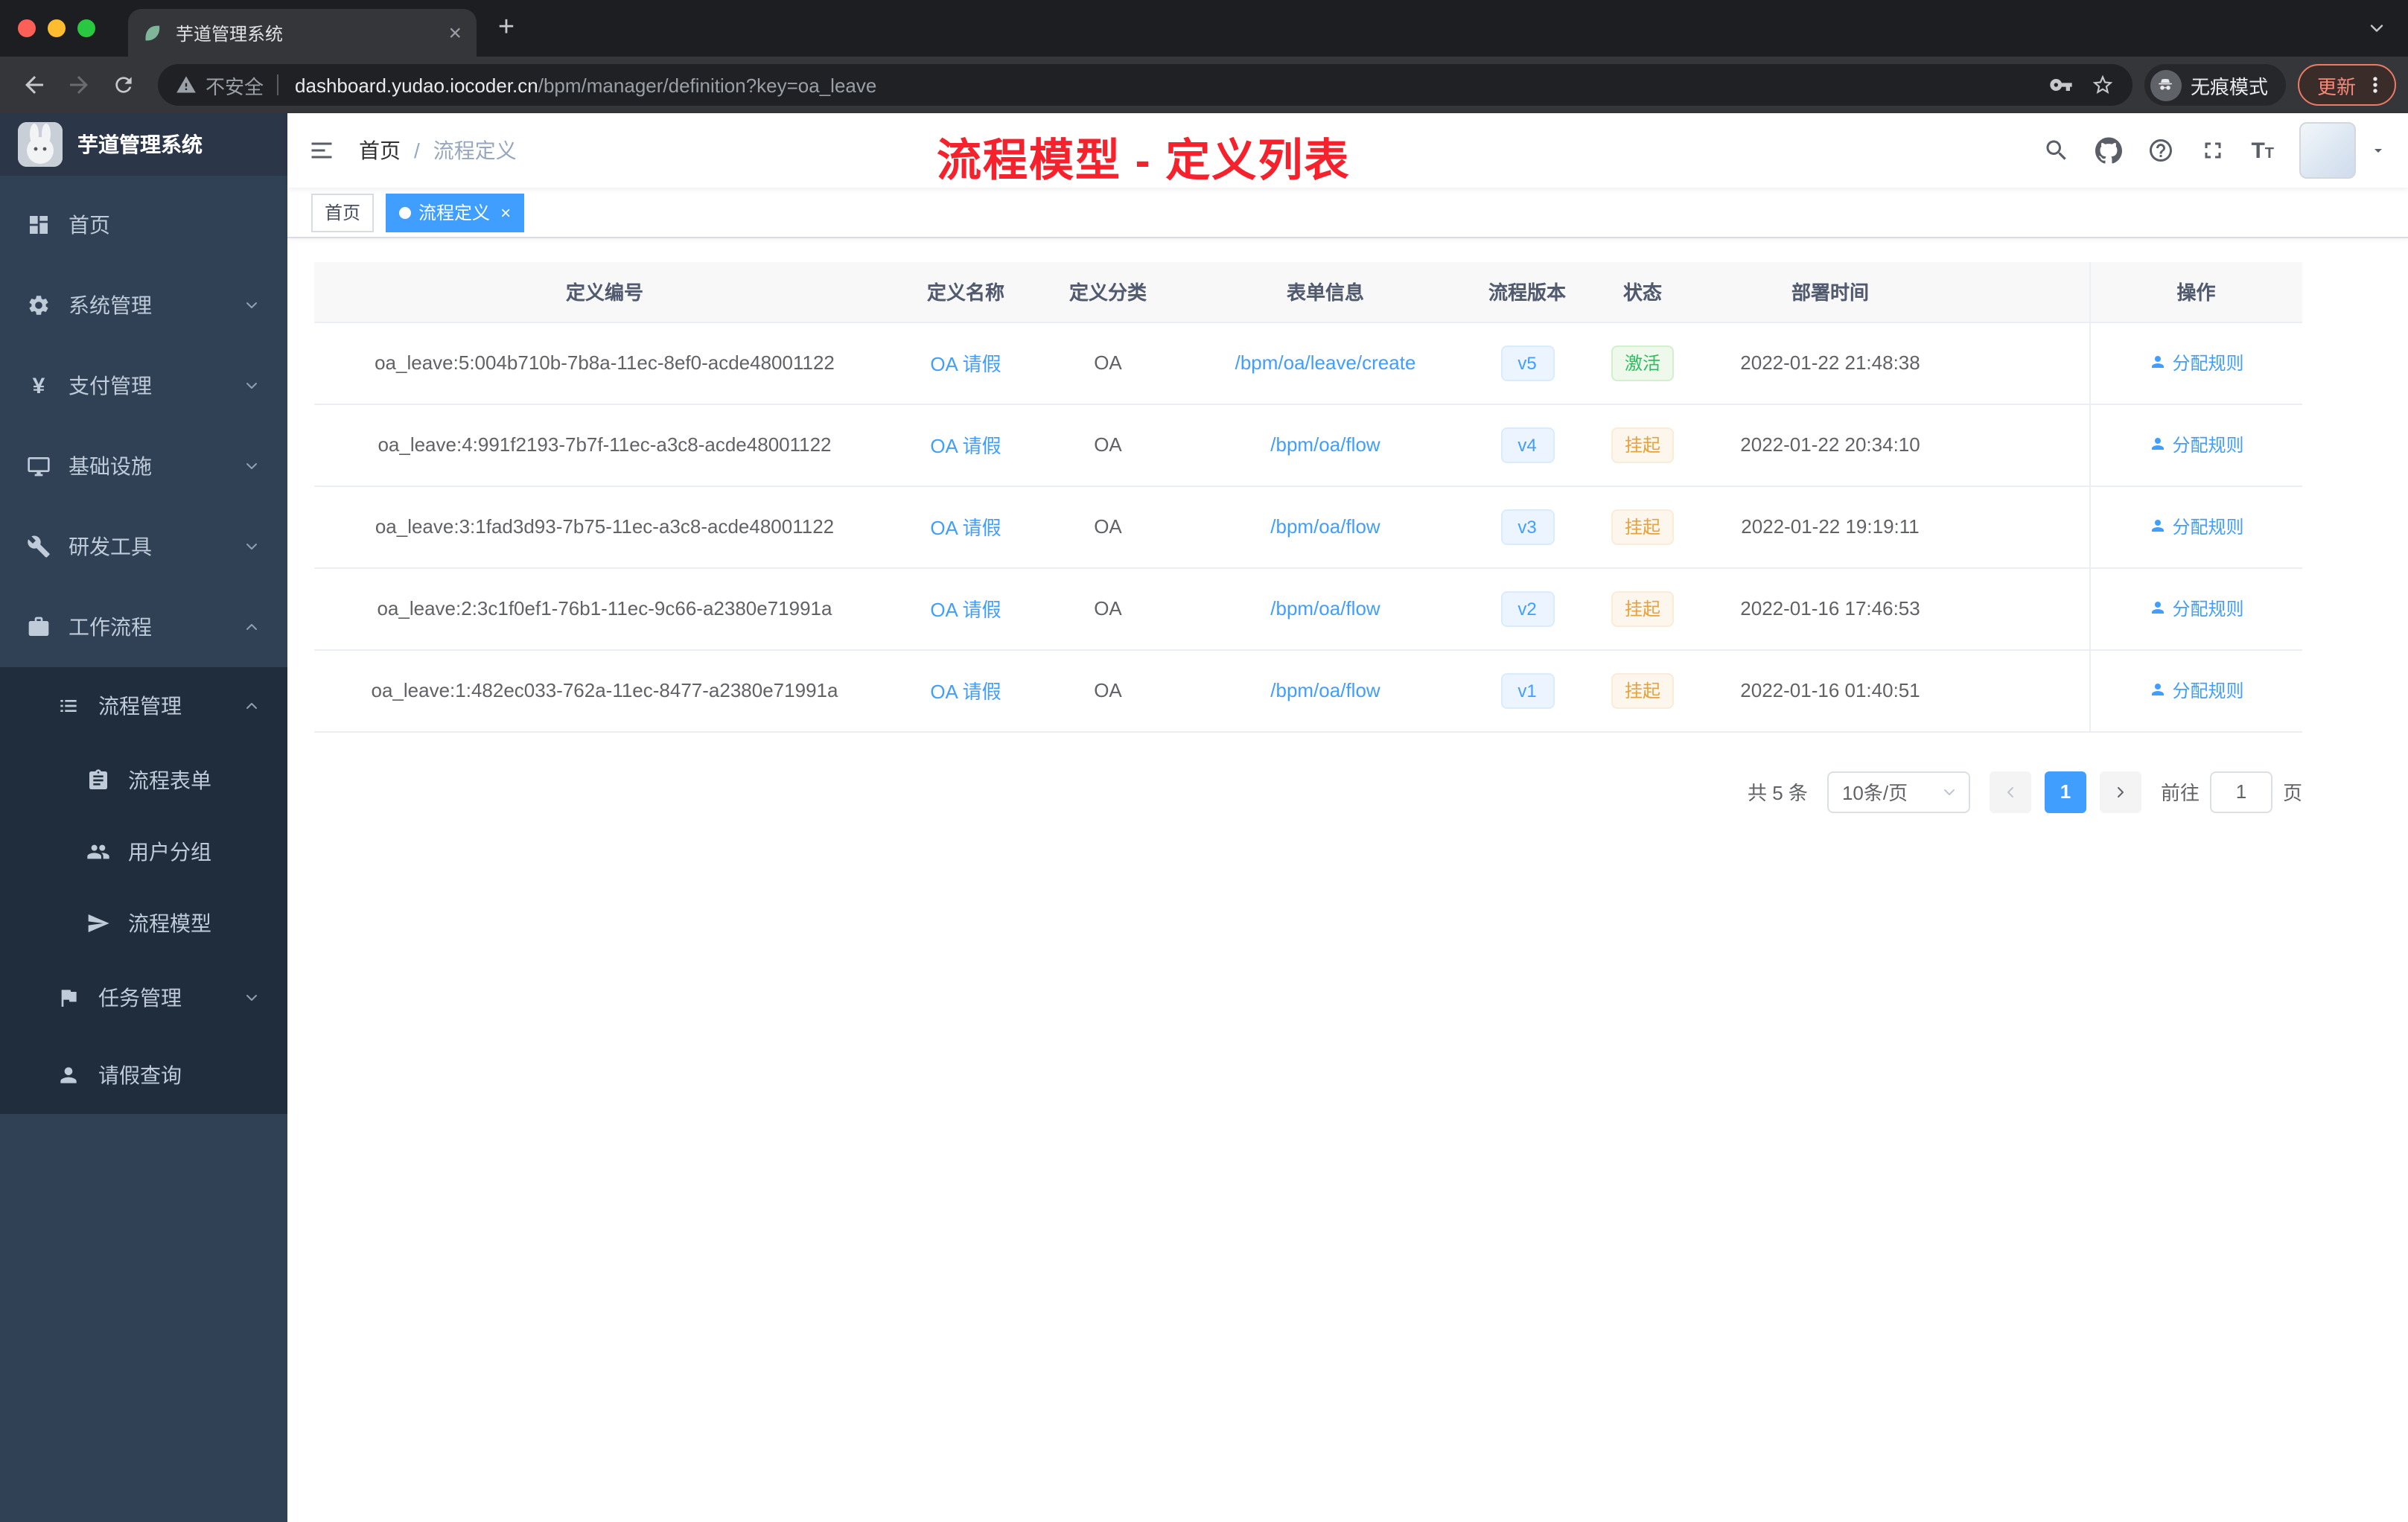 The width and height of the screenshot is (2408, 1522). What do you see at coordinates (2108, 150) in the screenshot?
I see `github-icon` at bounding box center [2108, 150].